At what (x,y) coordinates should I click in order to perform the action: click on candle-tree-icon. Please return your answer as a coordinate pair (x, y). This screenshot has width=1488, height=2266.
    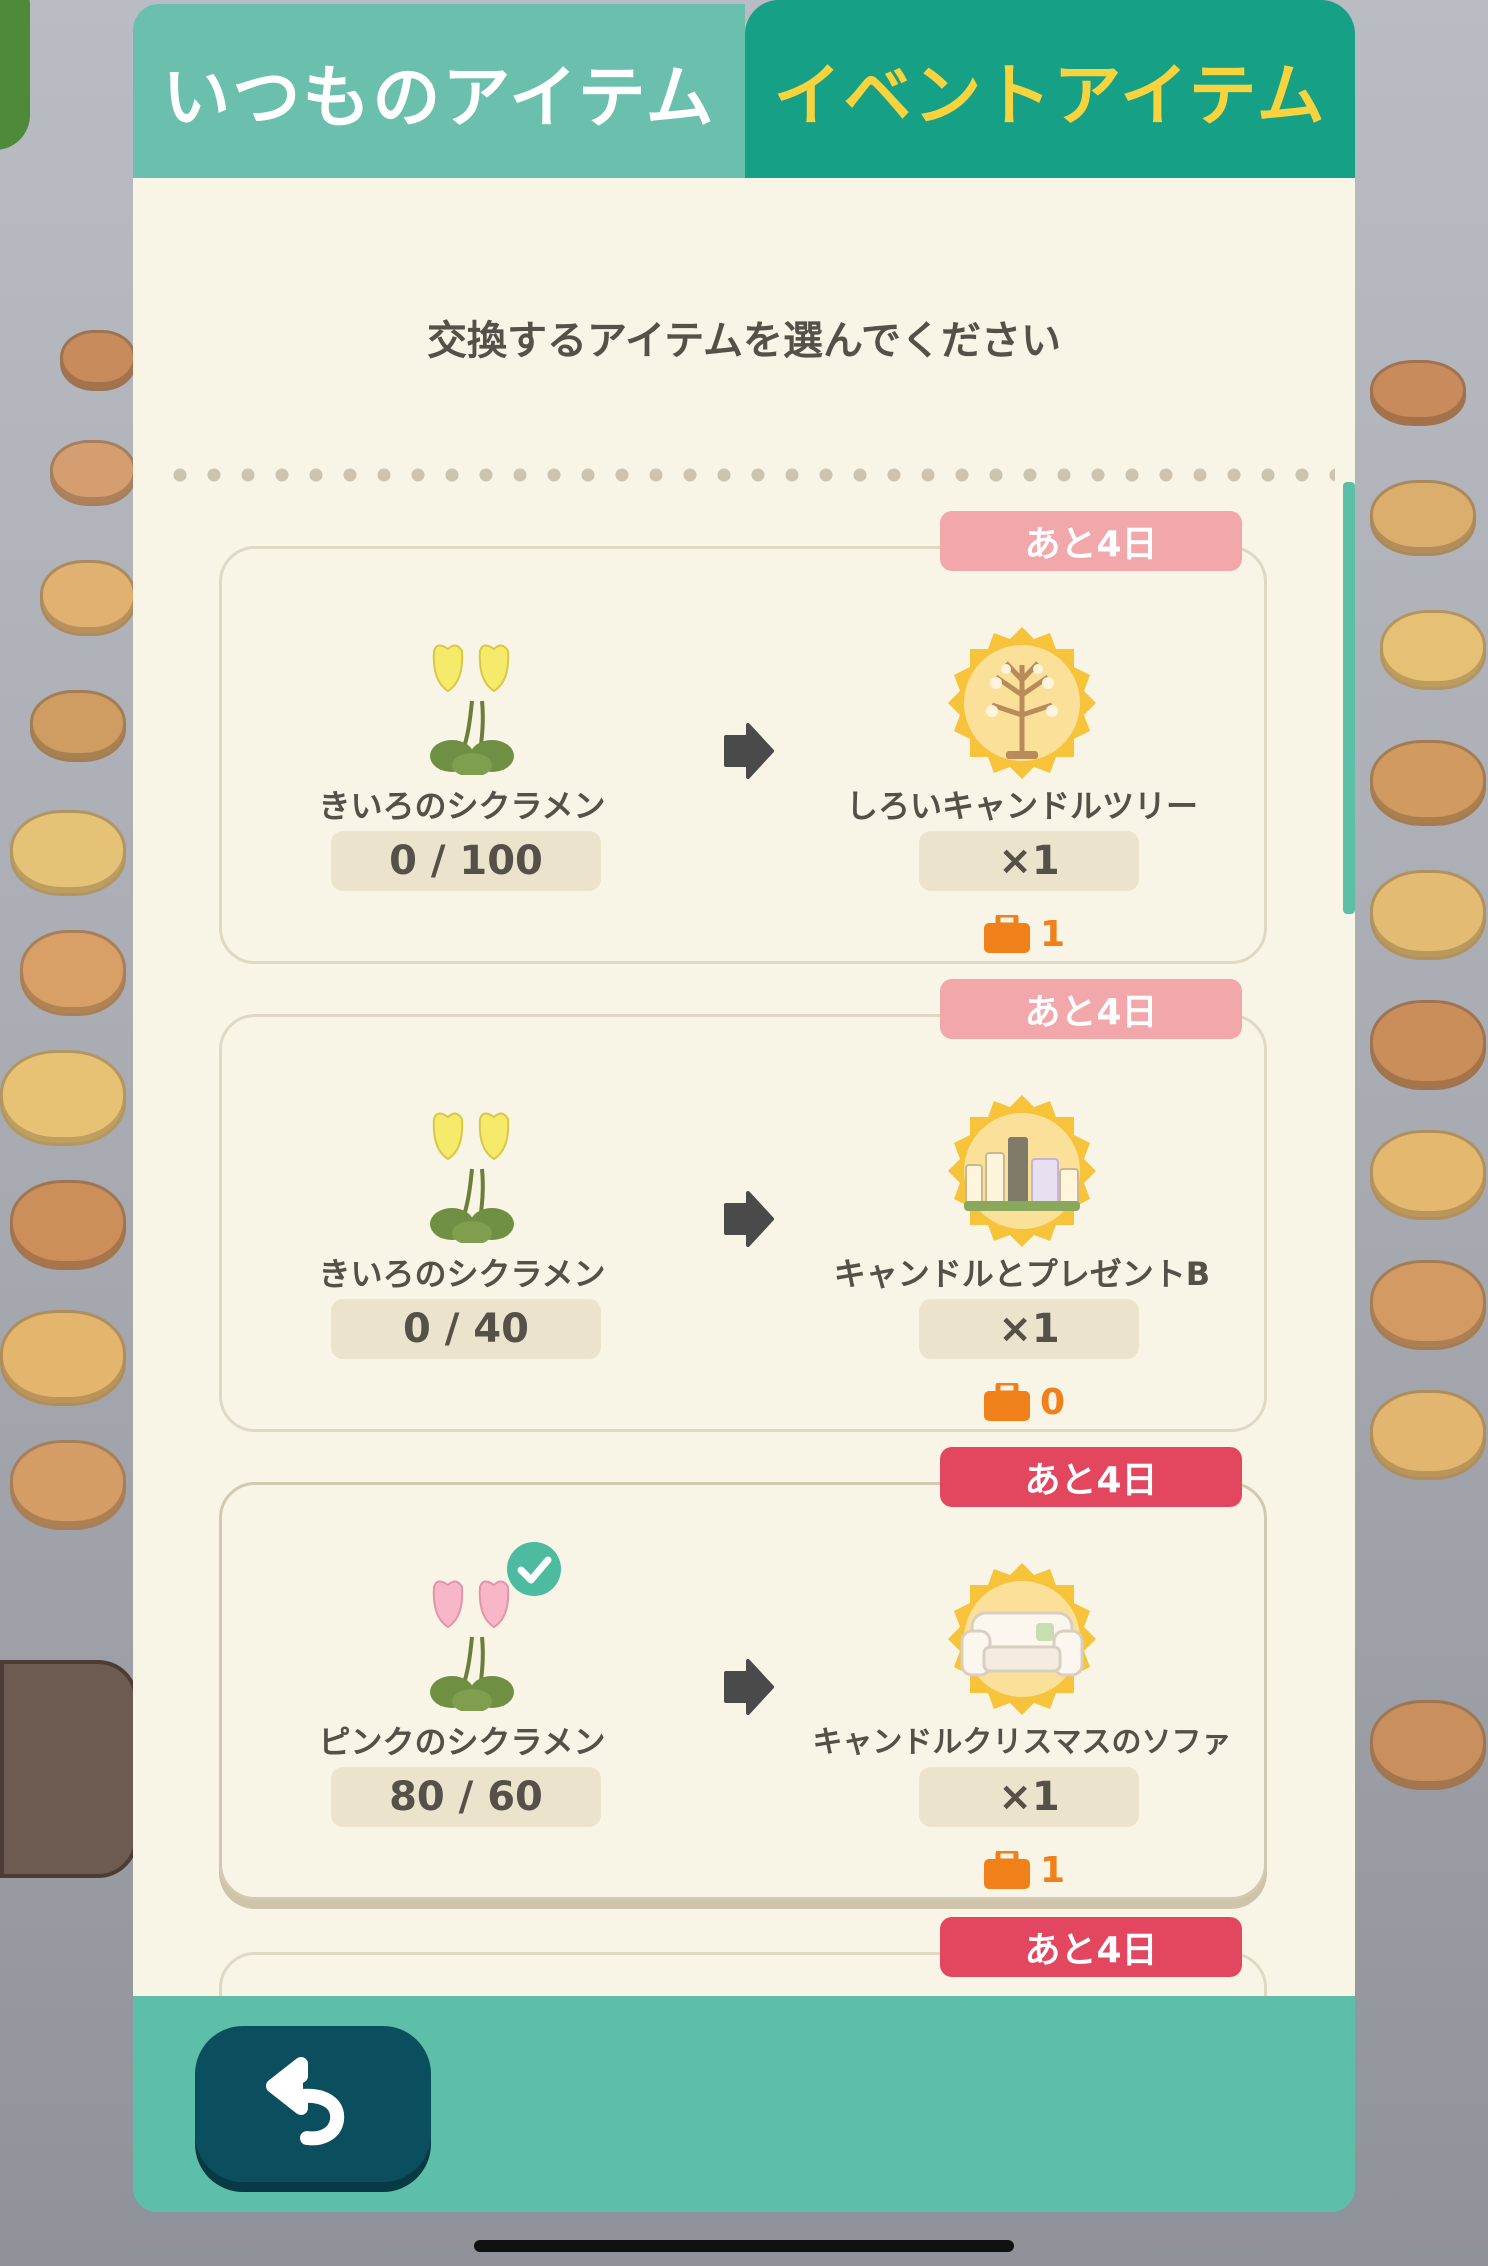
    Looking at the image, I should click on (1022, 703).